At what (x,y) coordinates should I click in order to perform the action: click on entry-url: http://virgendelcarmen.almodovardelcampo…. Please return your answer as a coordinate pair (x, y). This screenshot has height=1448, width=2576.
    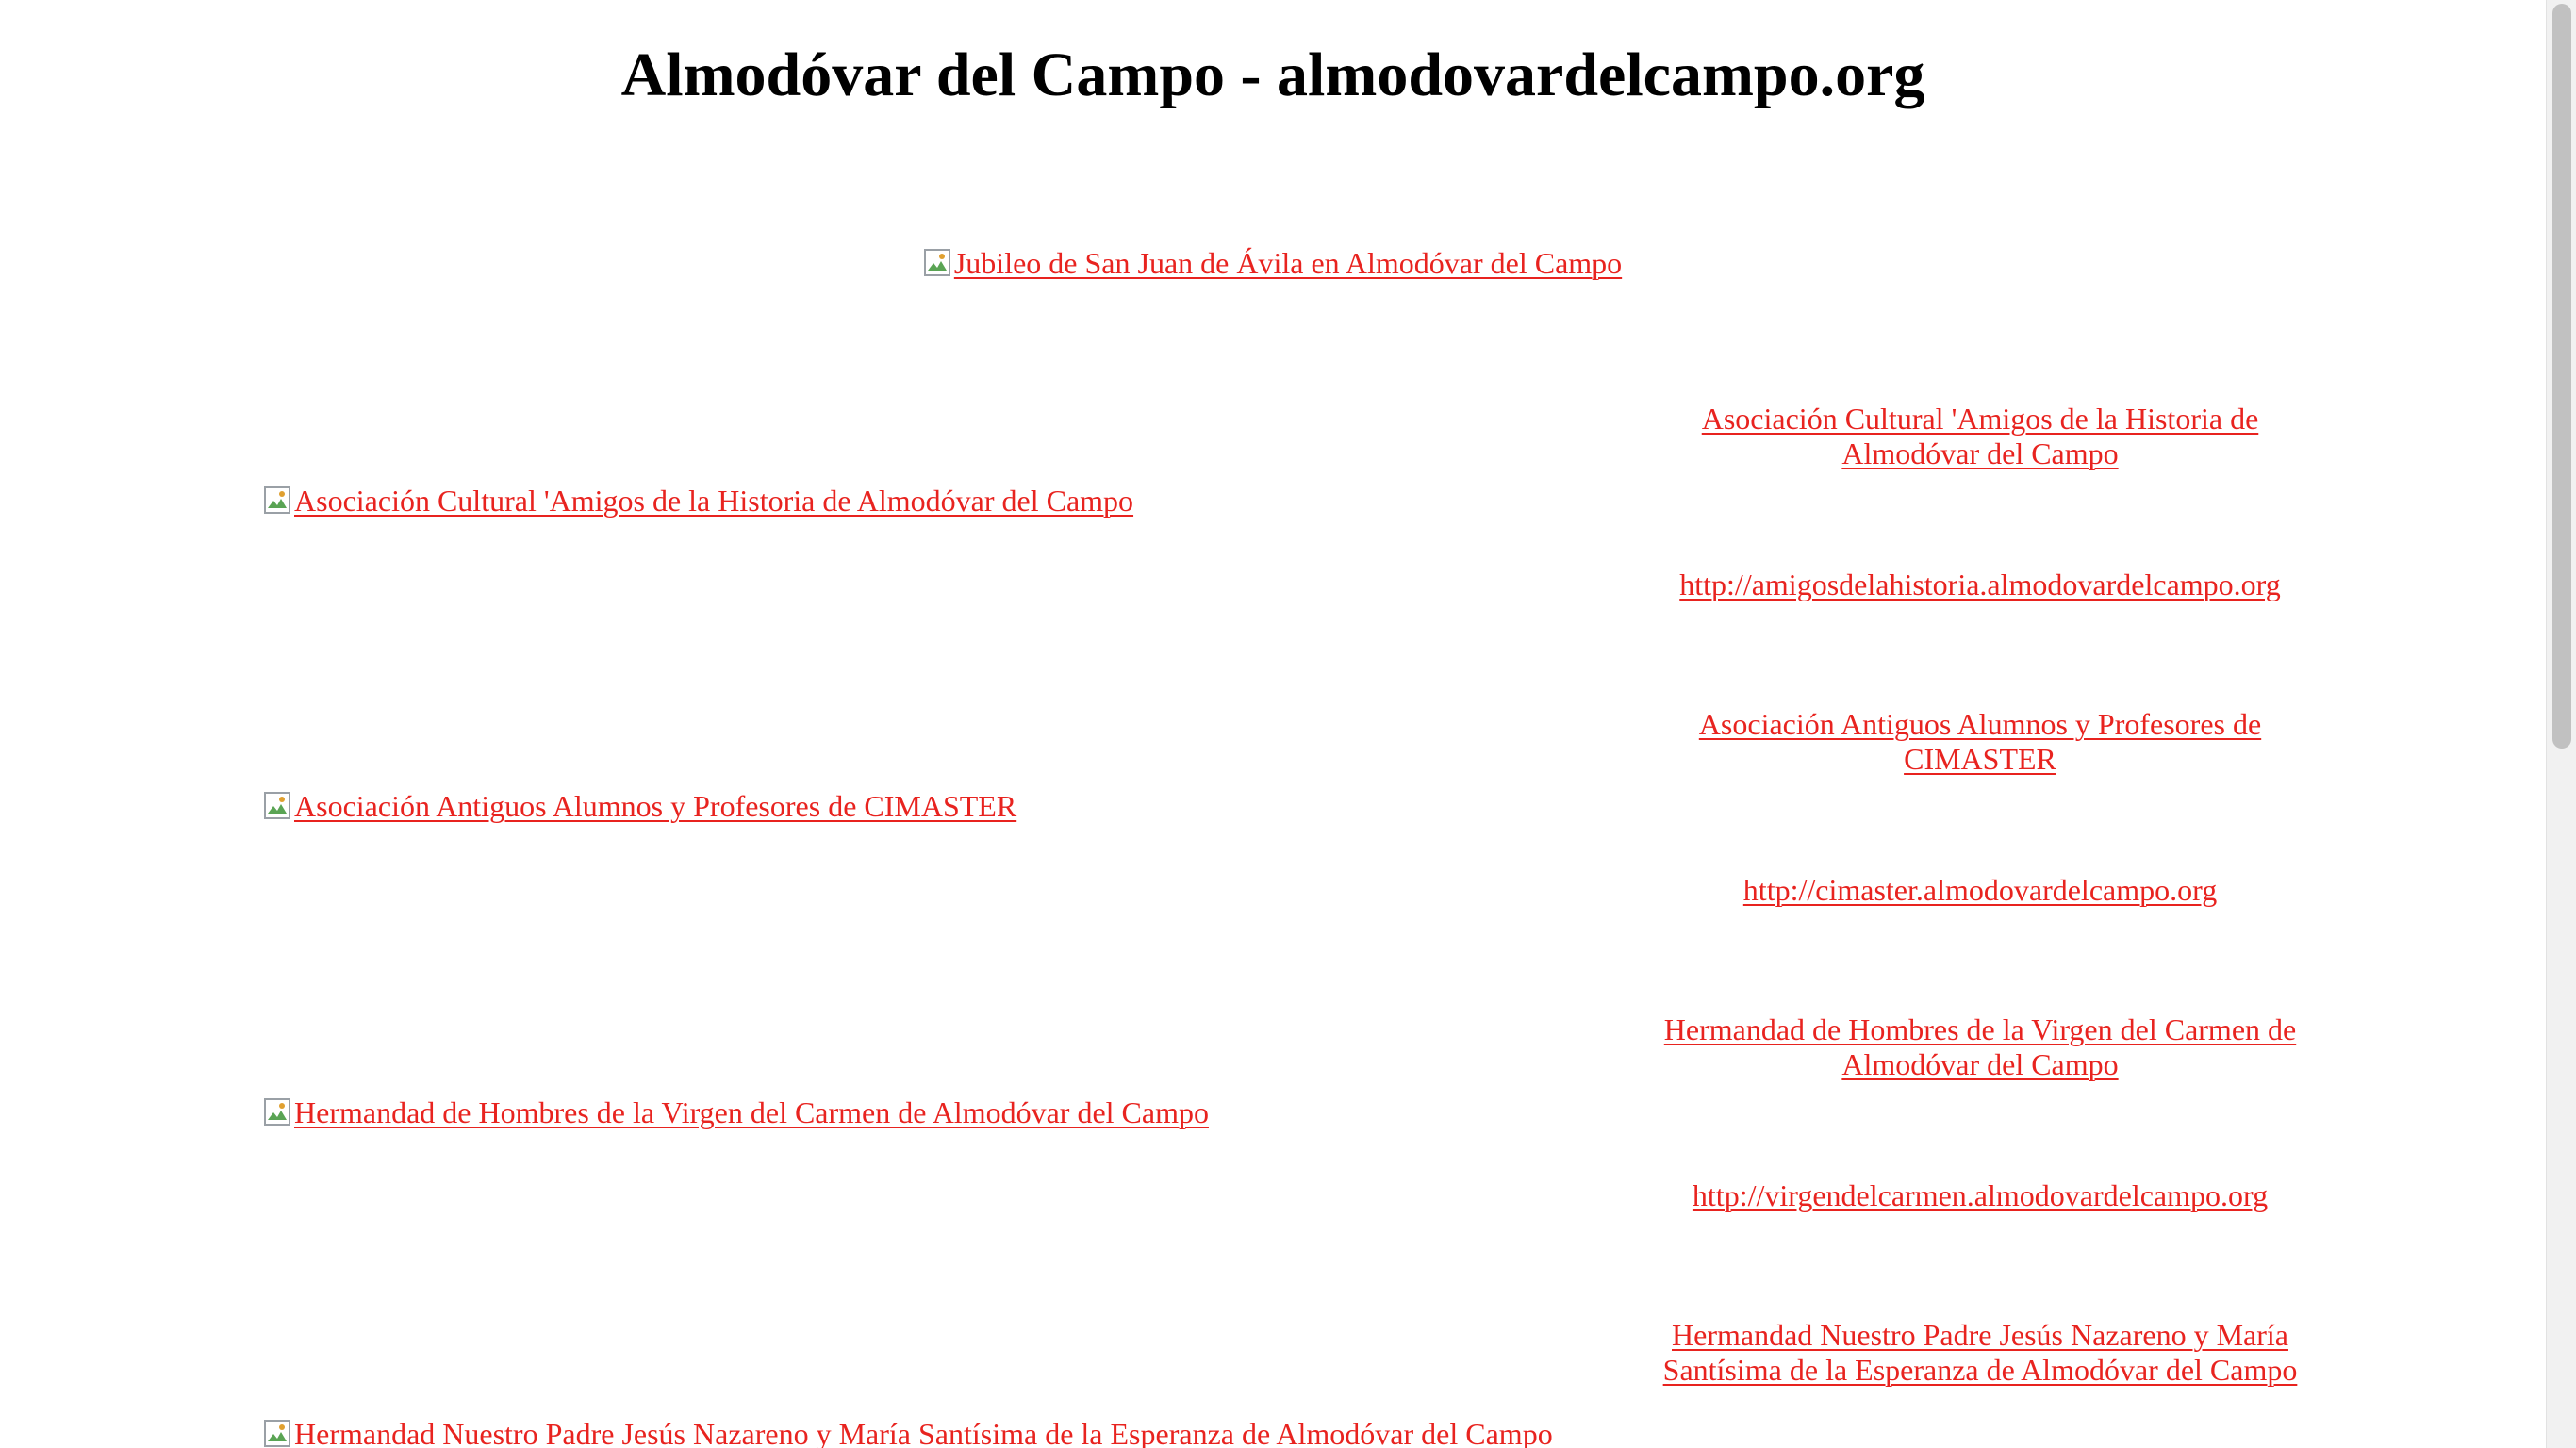
    Looking at the image, I should click on (1980, 1195).